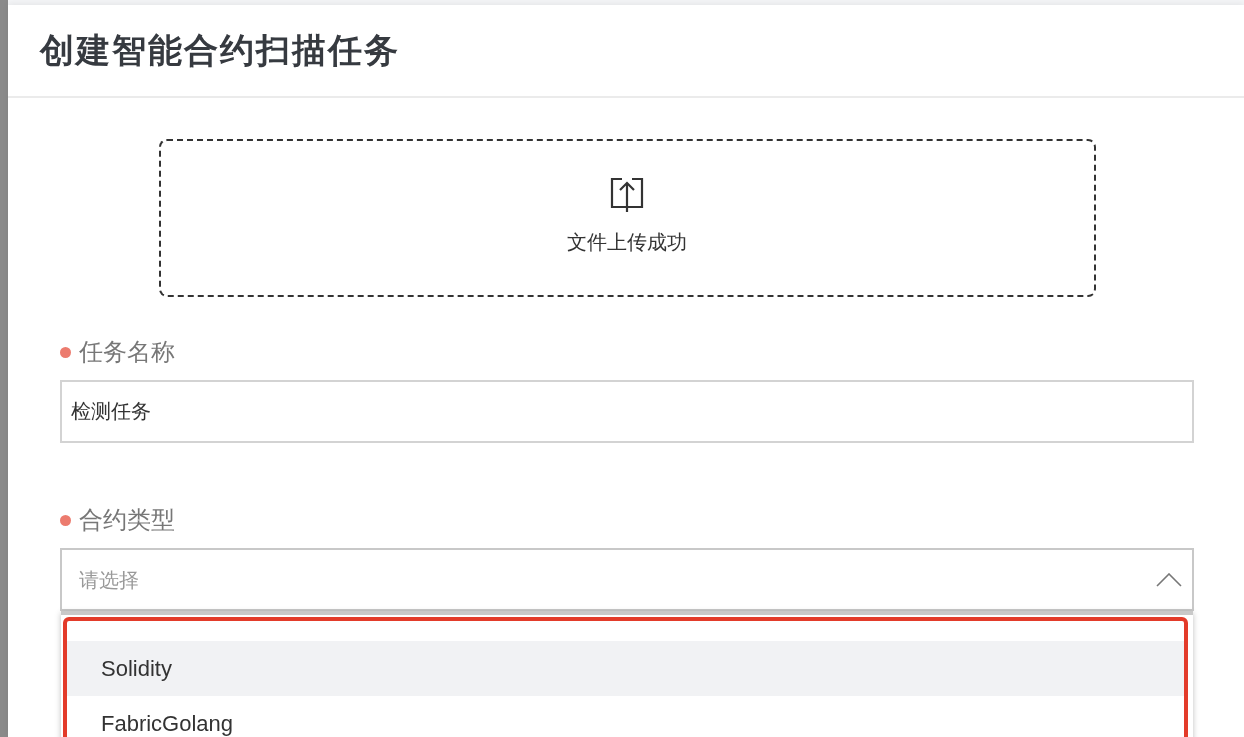  I want to click on upload-status-text: 文件上传成功, so click(627, 242).